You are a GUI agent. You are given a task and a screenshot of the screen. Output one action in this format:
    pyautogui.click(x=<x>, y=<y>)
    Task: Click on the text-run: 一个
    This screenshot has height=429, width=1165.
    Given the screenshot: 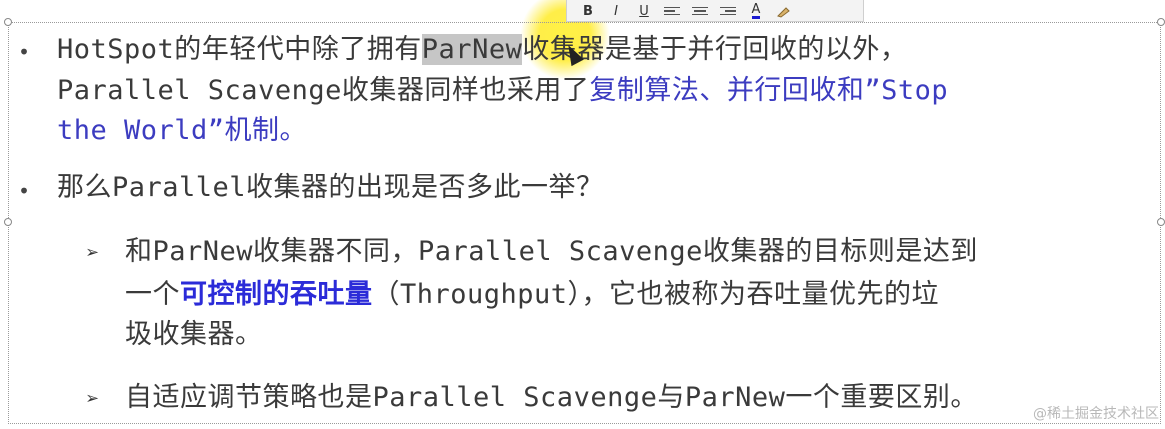 What is the action you would take?
    pyautogui.click(x=152, y=294)
    